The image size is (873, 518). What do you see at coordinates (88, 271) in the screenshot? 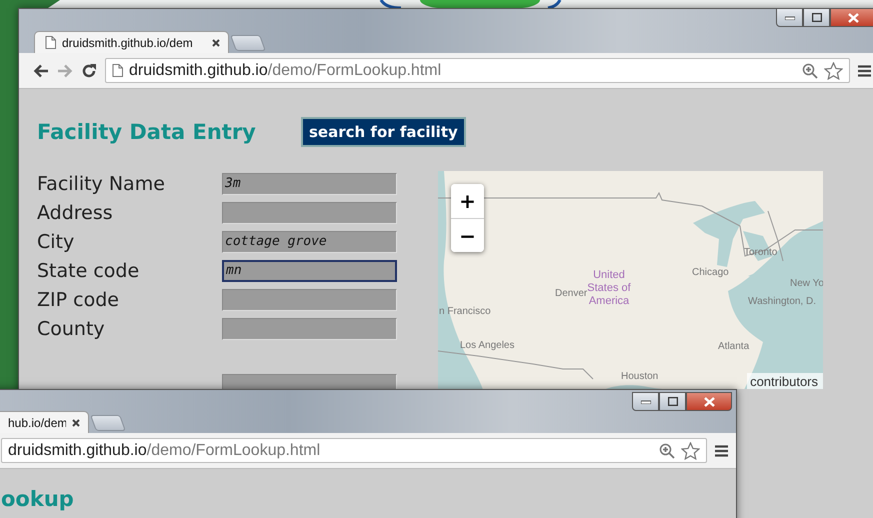
I see `field-label: State code` at bounding box center [88, 271].